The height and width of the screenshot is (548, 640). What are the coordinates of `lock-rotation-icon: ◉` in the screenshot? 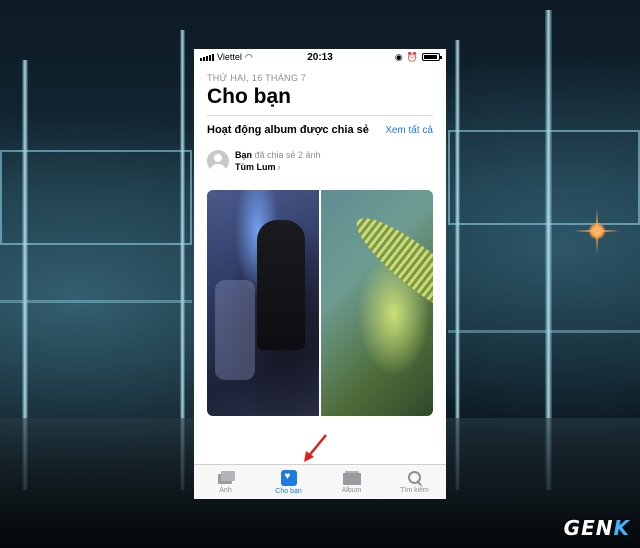 It's located at (398, 56).